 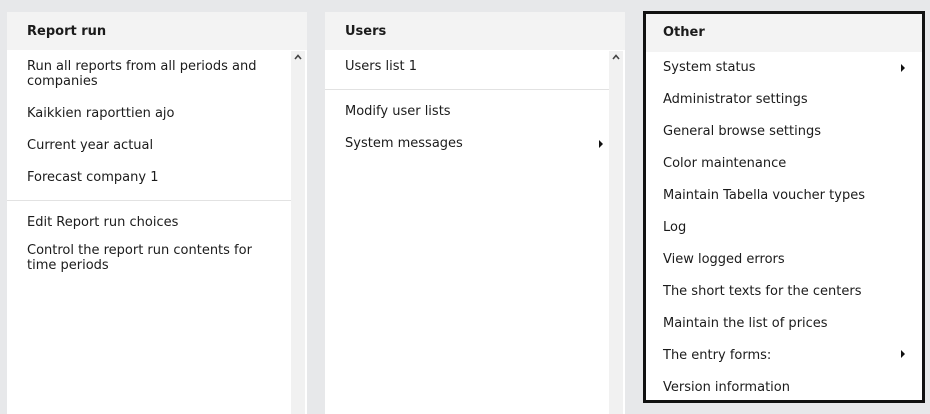 I want to click on menu-item-color-maintenance: Color maintenance, so click(x=784, y=164).